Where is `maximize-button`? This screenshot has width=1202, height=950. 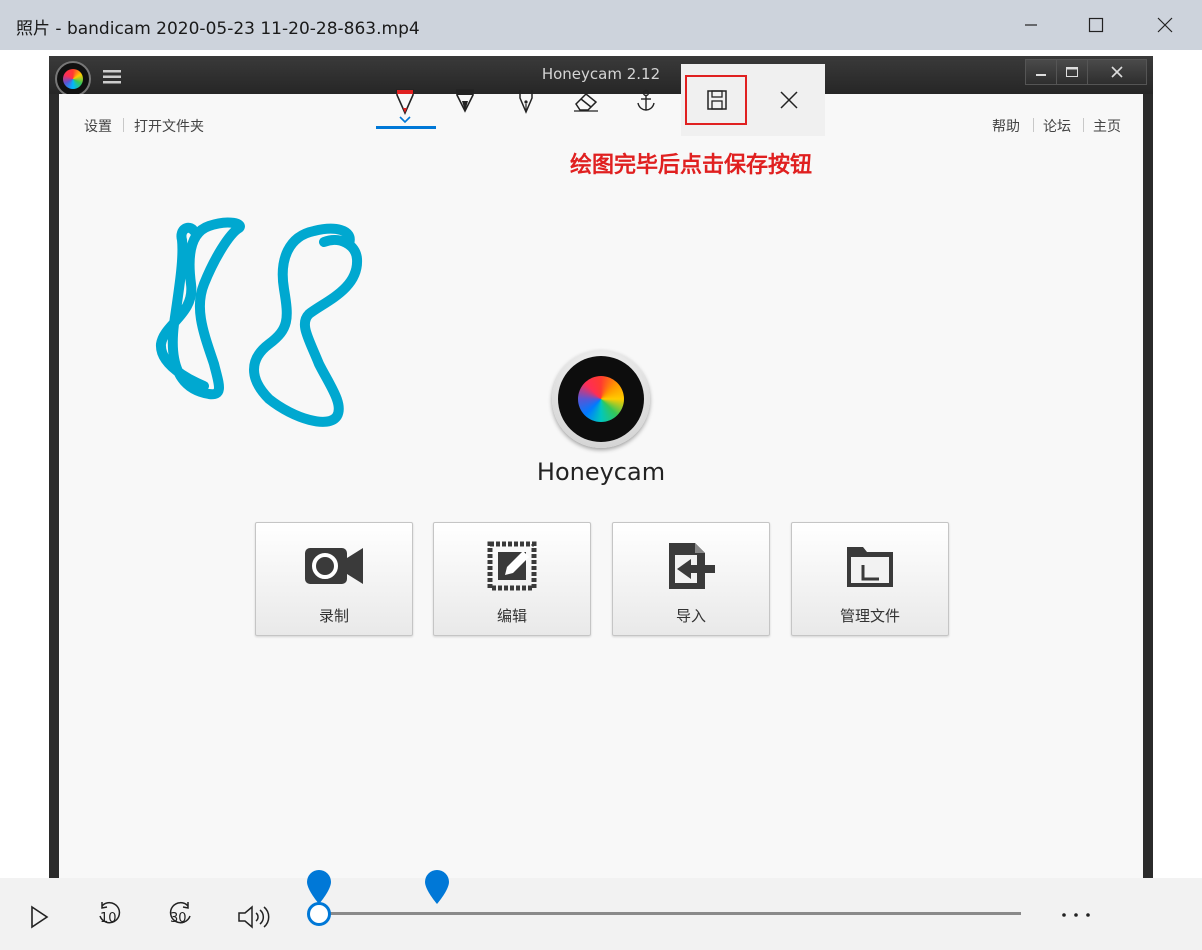
maximize-button is located at coordinates (1096, 25).